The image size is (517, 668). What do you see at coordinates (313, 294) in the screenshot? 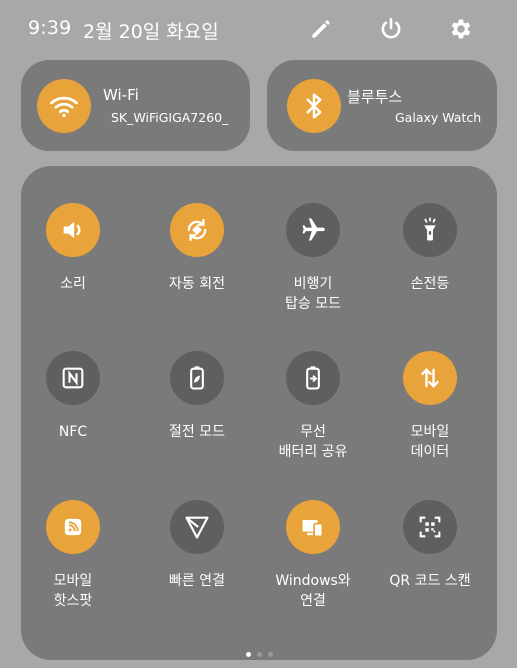
I see `tile-label: 비행기 탑승 모드` at bounding box center [313, 294].